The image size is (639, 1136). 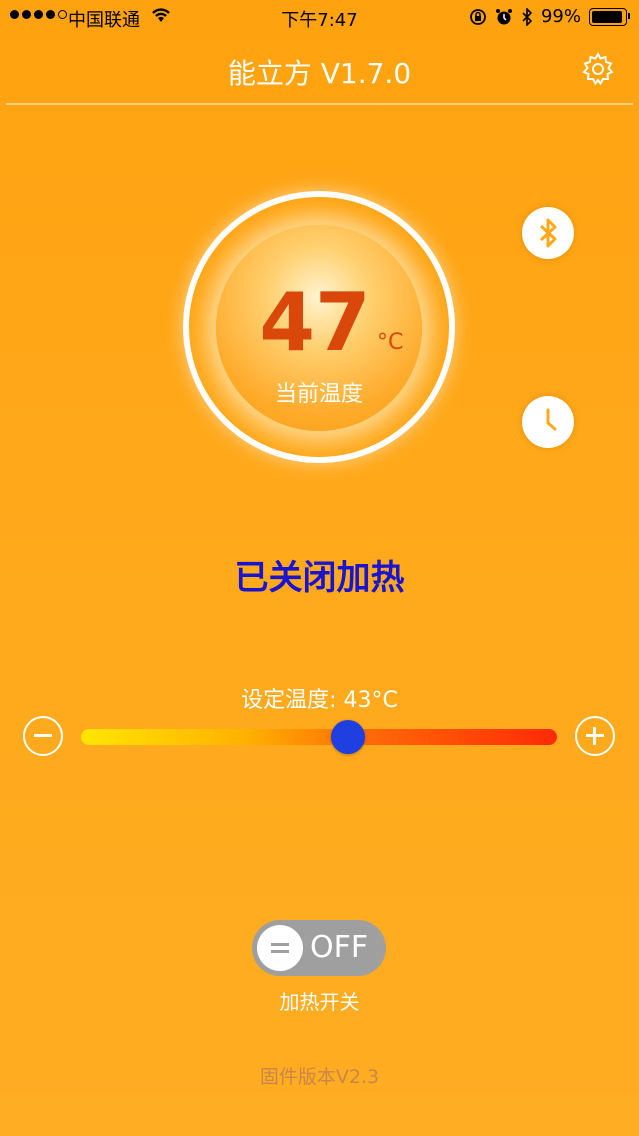 What do you see at coordinates (595, 736) in the screenshot?
I see `increase-temperature-button` at bounding box center [595, 736].